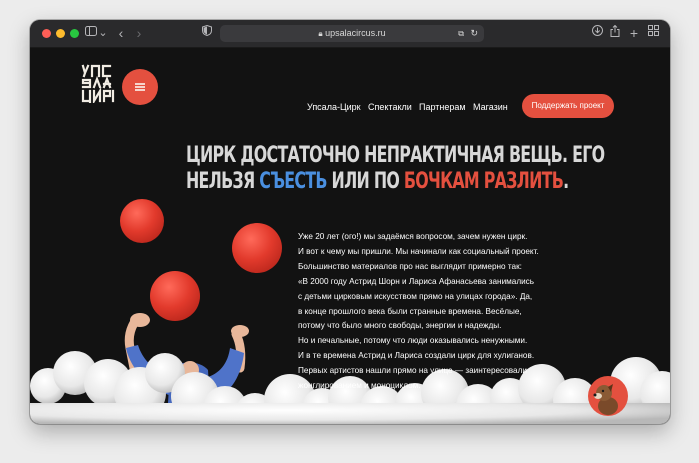 This screenshot has height=463, width=699. I want to click on forward-button: ›, so click(139, 33).